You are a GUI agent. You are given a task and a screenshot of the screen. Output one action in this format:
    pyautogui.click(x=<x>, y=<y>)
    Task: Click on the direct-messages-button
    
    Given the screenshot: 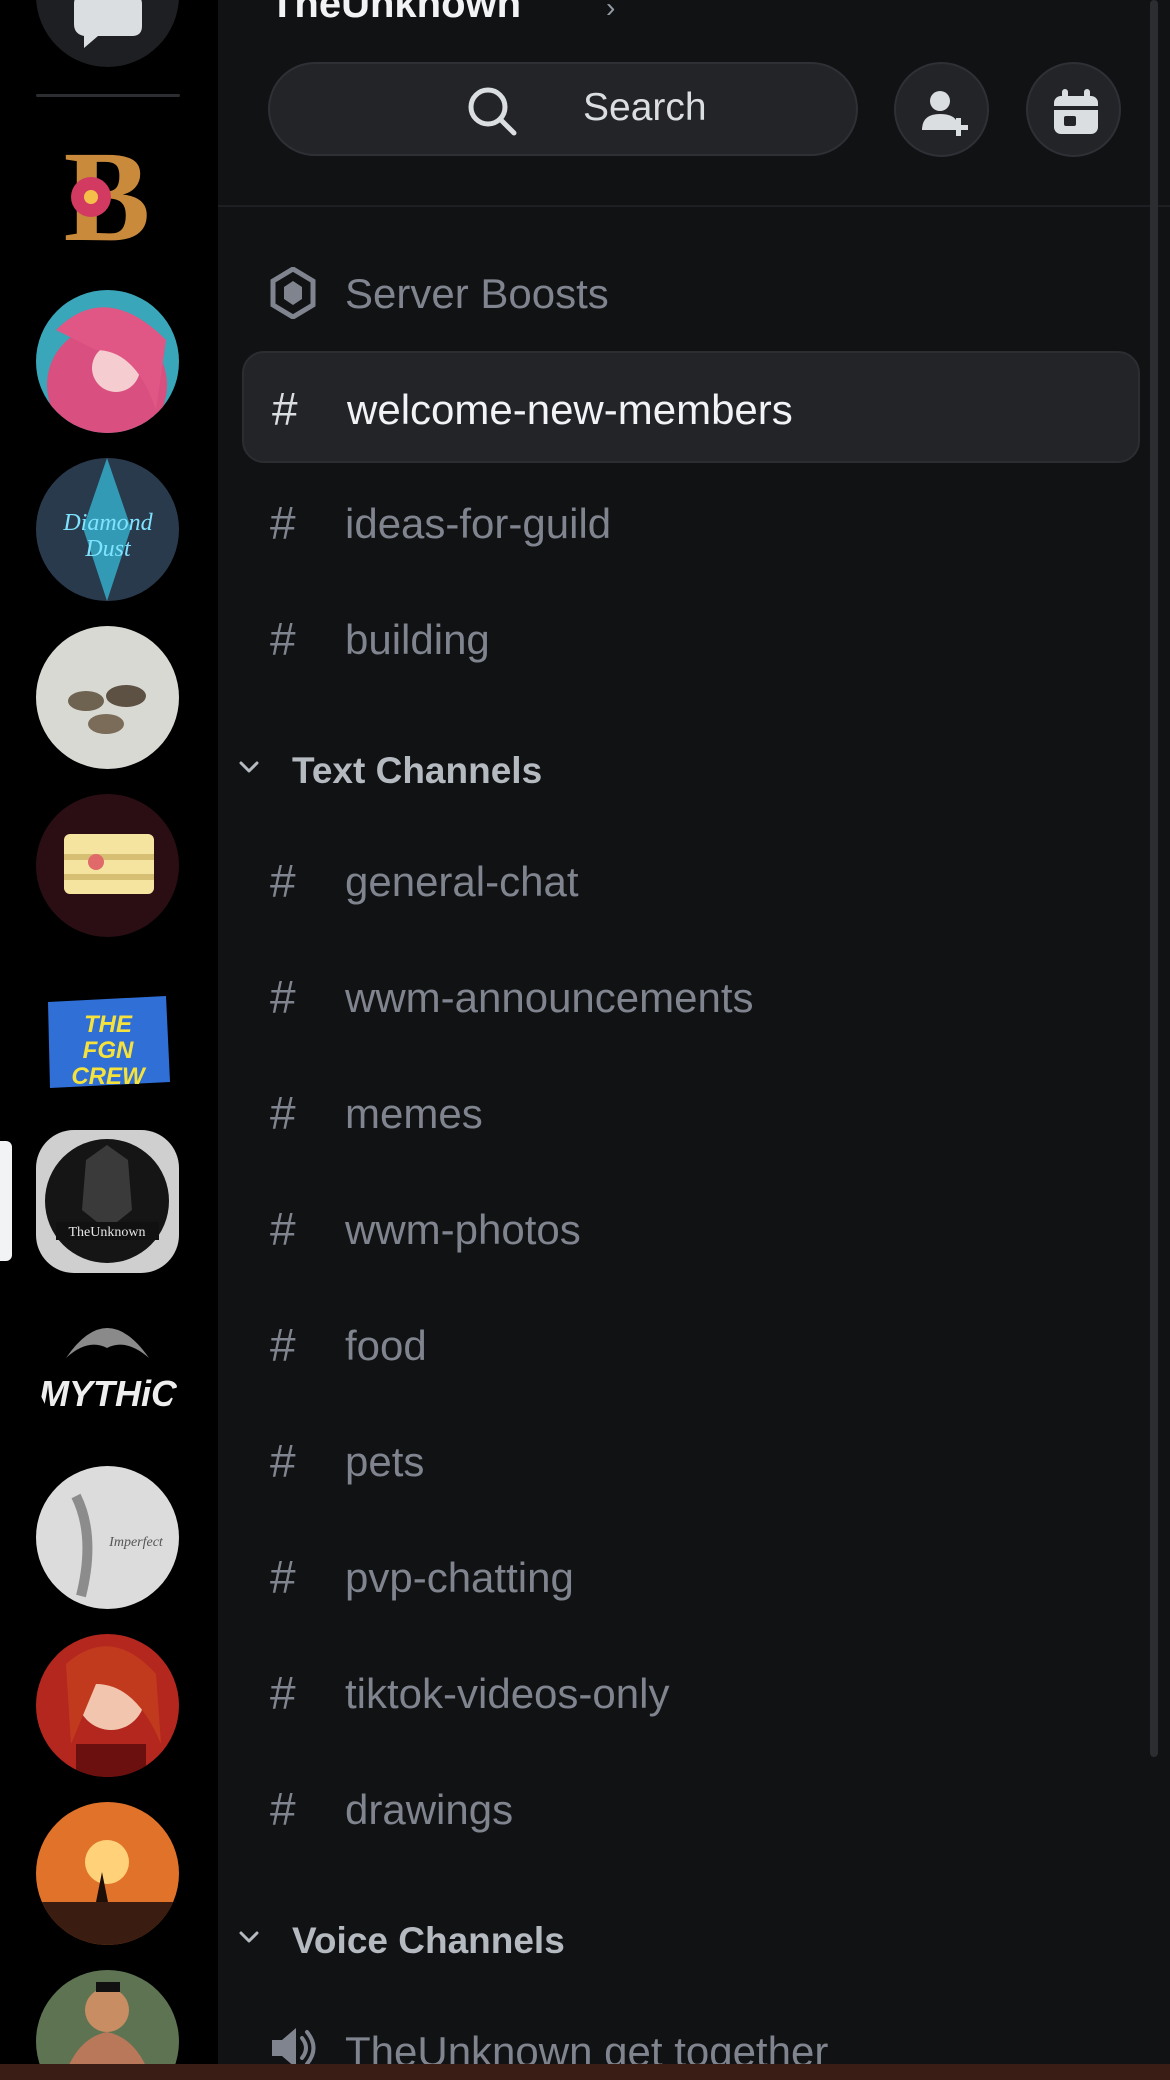 What is the action you would take?
    pyautogui.click(x=107, y=33)
    